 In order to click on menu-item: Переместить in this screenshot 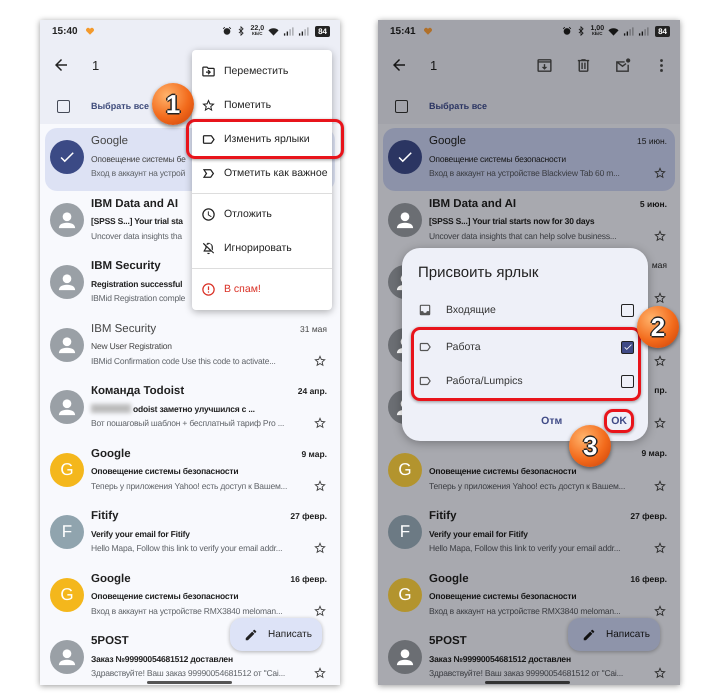, I will do `click(262, 71)`.